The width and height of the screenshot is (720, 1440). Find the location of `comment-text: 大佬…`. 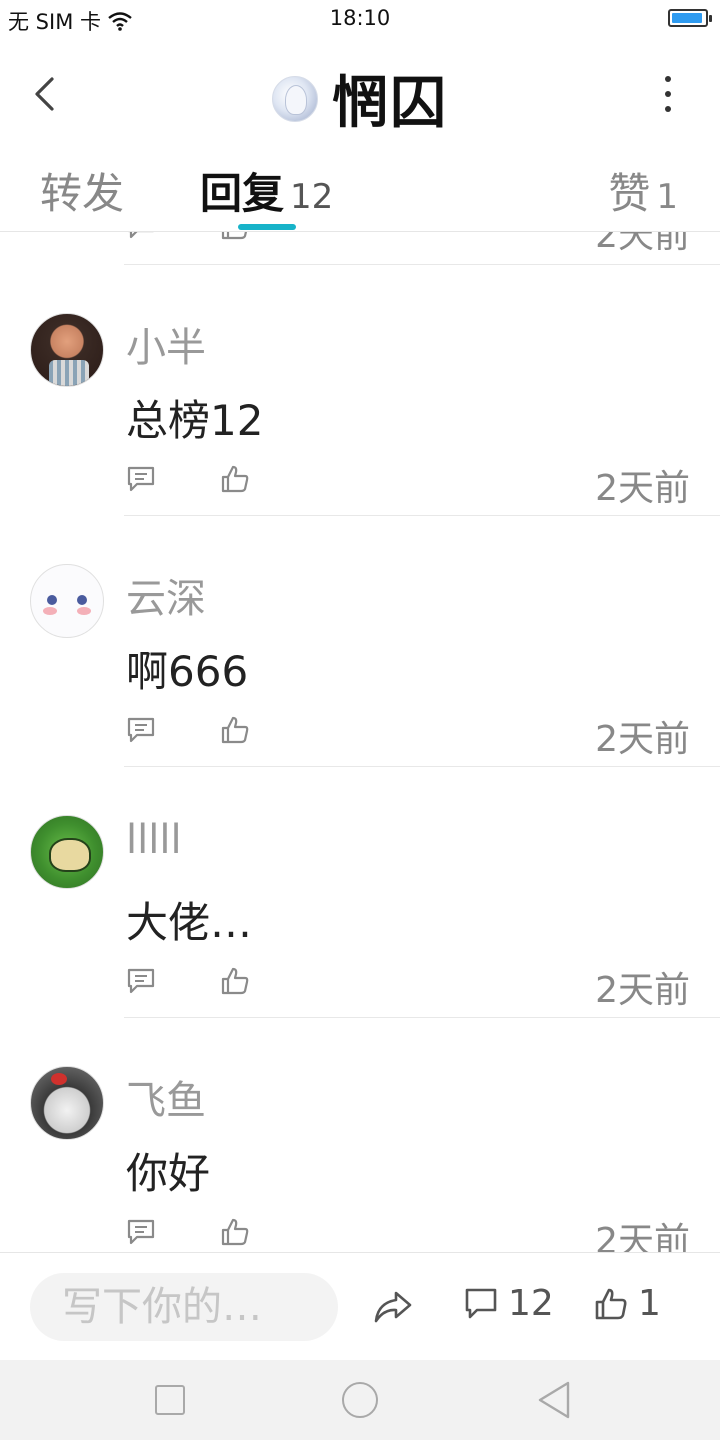

comment-text: 大佬… is located at coordinates (189, 922).